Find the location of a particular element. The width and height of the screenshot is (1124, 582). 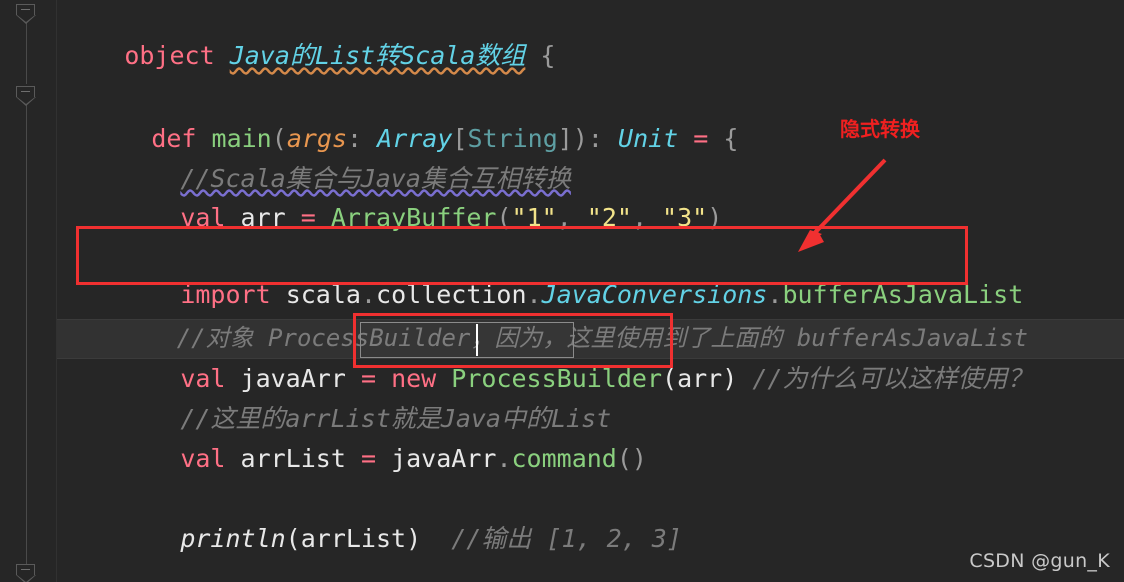

code-line-comment-scala-java: //Scala集合与Java集合互相转换 is located at coordinates (330, 156).